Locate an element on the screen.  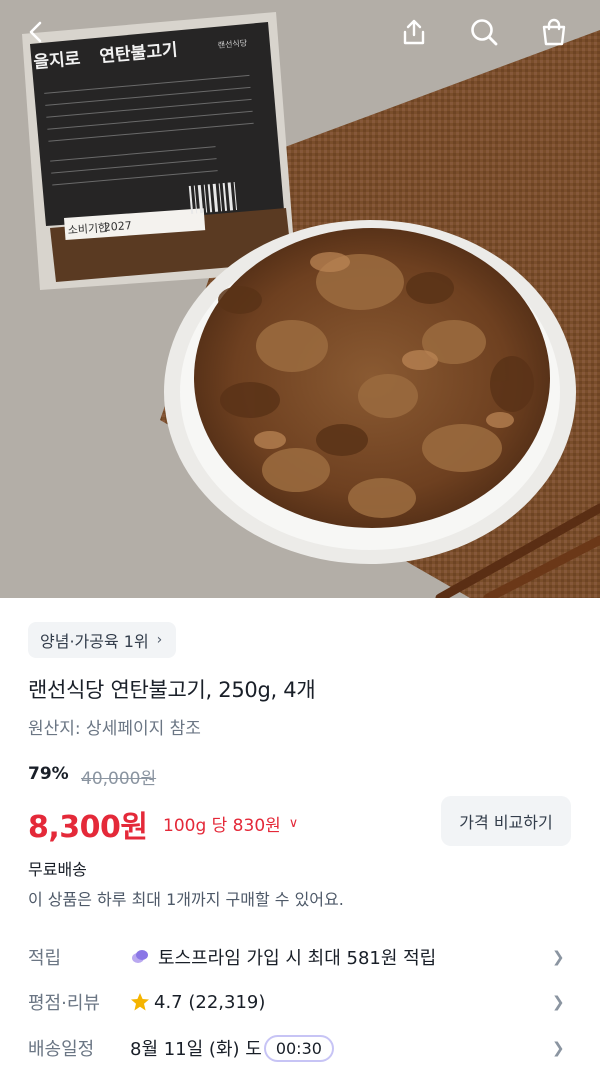
back-button is located at coordinates (36, 32).